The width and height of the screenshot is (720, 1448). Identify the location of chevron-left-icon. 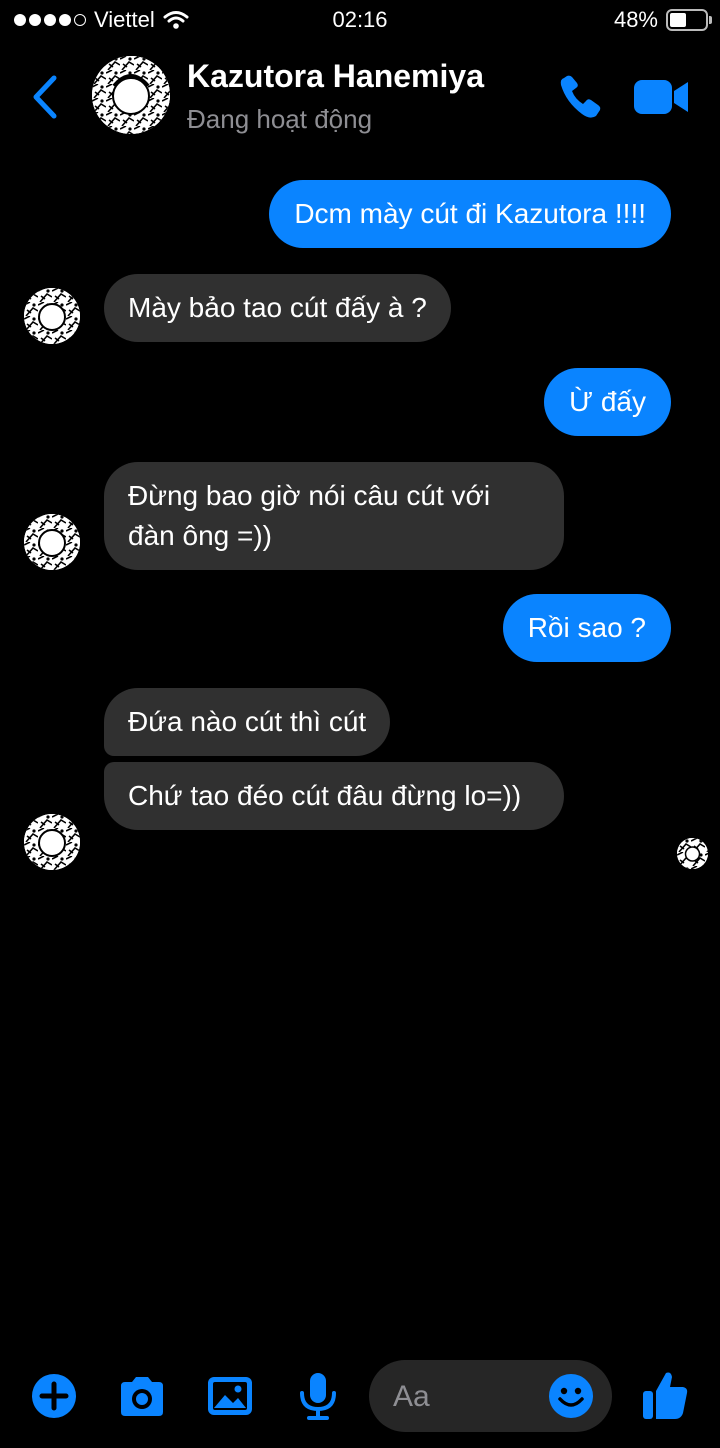
(46, 97).